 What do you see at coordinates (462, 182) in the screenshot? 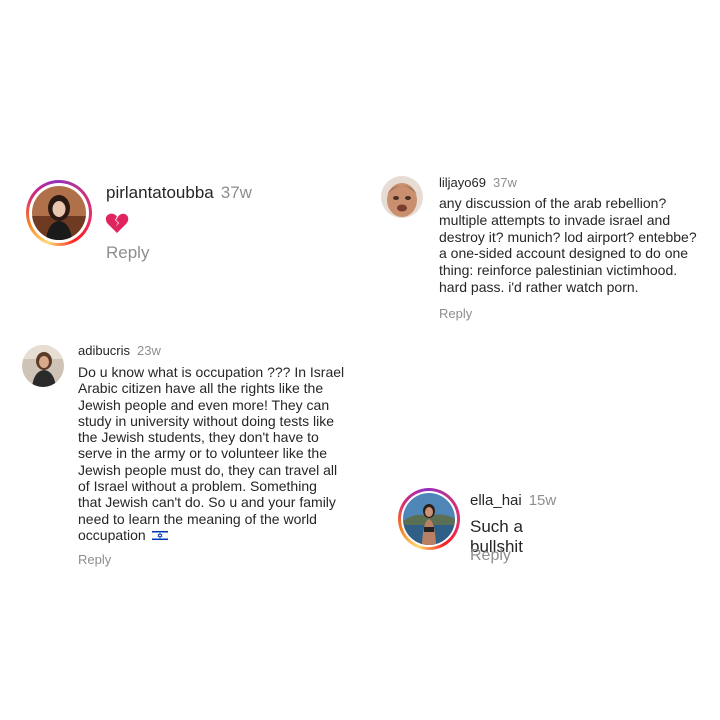
I see `username: liljayo69` at bounding box center [462, 182].